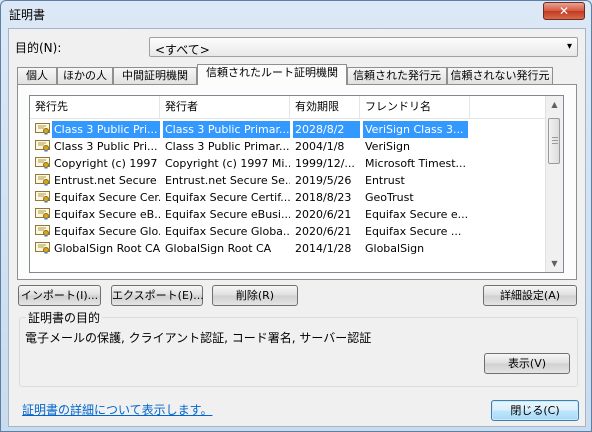 This screenshot has height=432, width=592. I want to click on advanced-button: 詳細設定(A), so click(530, 295).